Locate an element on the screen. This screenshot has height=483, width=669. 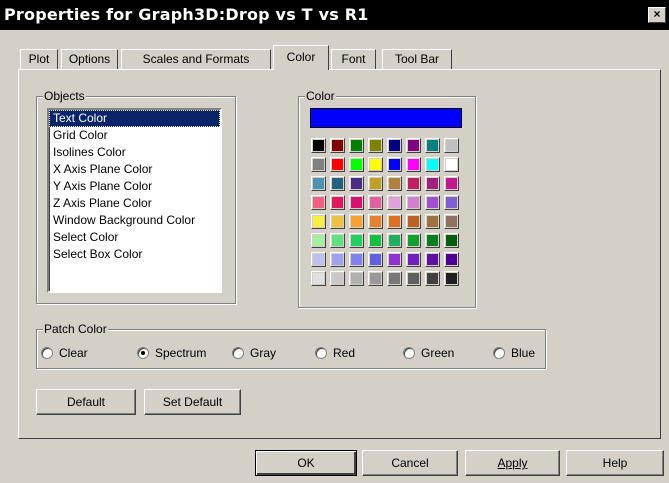
current-color-preview is located at coordinates (386, 118).